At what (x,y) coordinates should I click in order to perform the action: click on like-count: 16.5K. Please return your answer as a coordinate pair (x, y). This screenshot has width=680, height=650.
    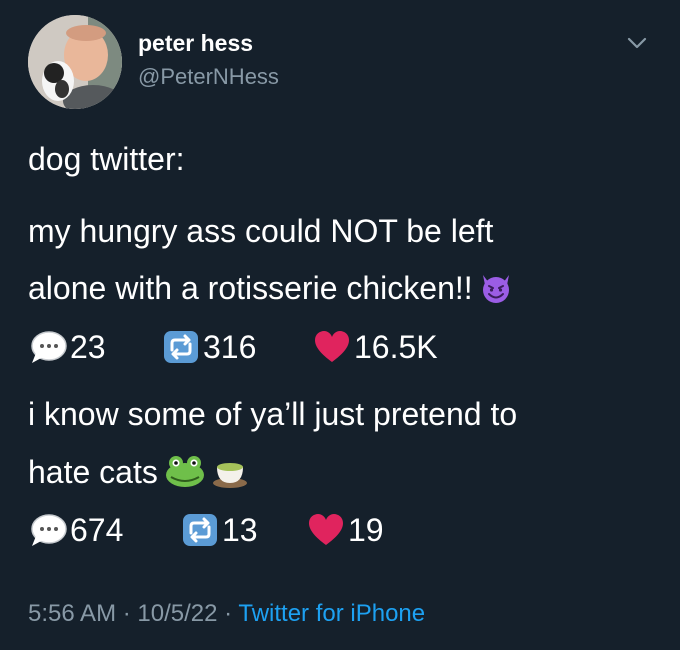
    Looking at the image, I should click on (375, 347).